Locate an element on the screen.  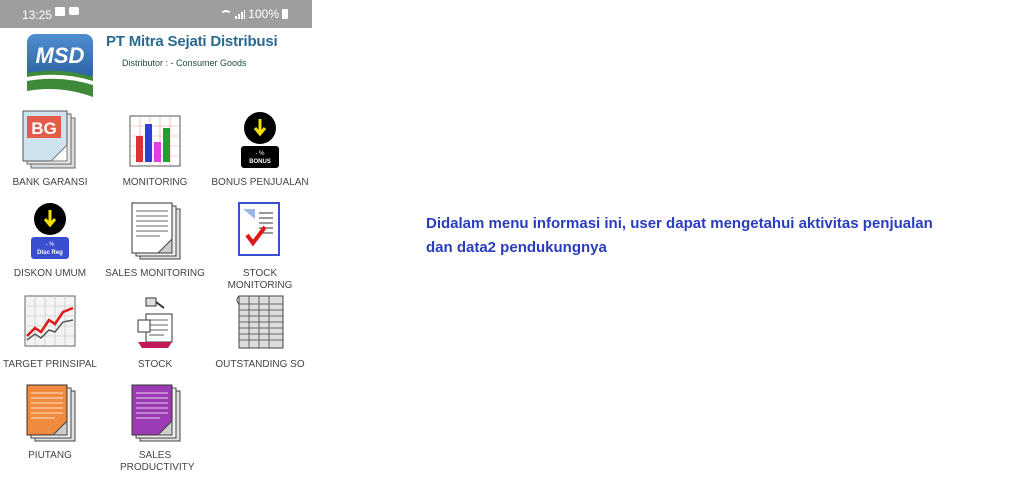
menu-label: STOCK is located at coordinates (155, 364).